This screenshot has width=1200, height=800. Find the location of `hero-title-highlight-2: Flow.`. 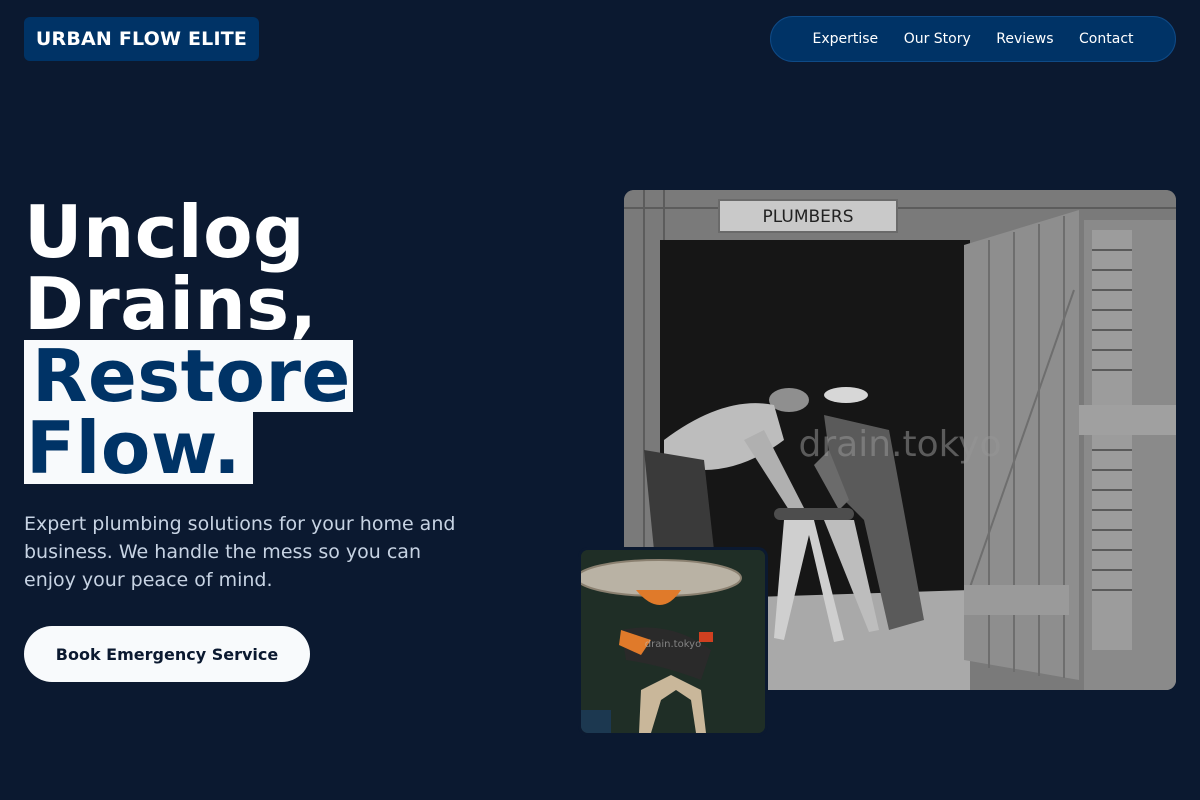

hero-title-highlight-2: Flow. is located at coordinates (139, 448).